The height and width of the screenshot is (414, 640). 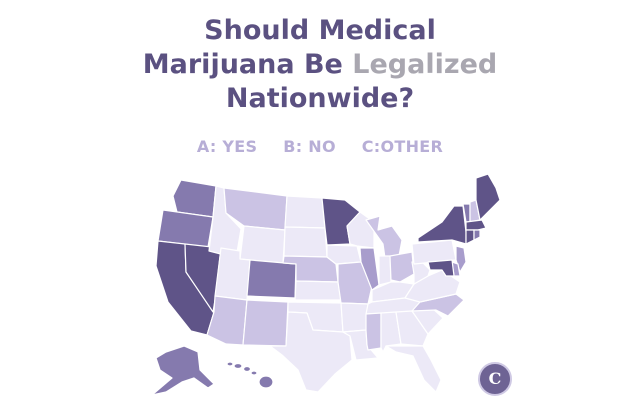 I want to click on state-WA, so click(x=194, y=198).